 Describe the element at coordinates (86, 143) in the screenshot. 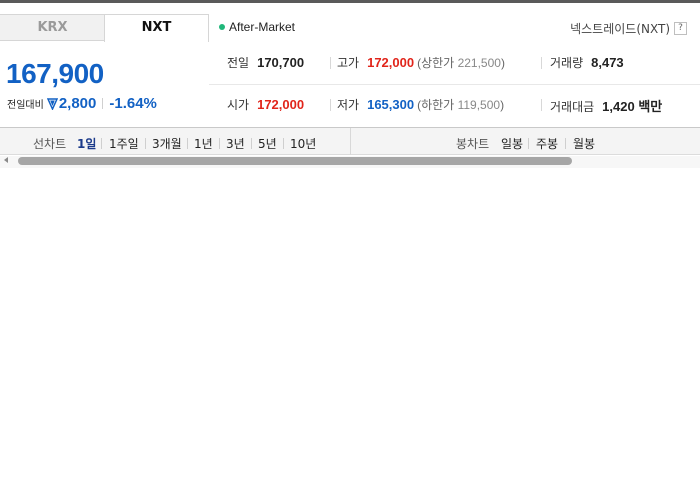

I see `period-1d: 1일` at that location.